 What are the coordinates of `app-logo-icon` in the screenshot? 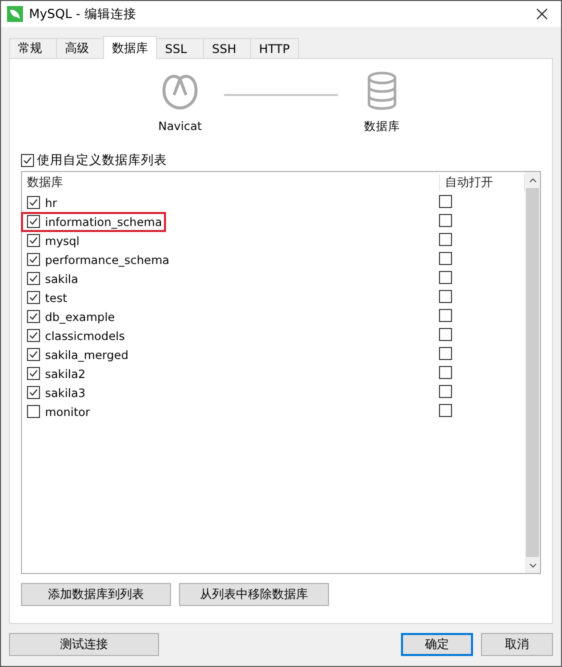 It's located at (15, 14).